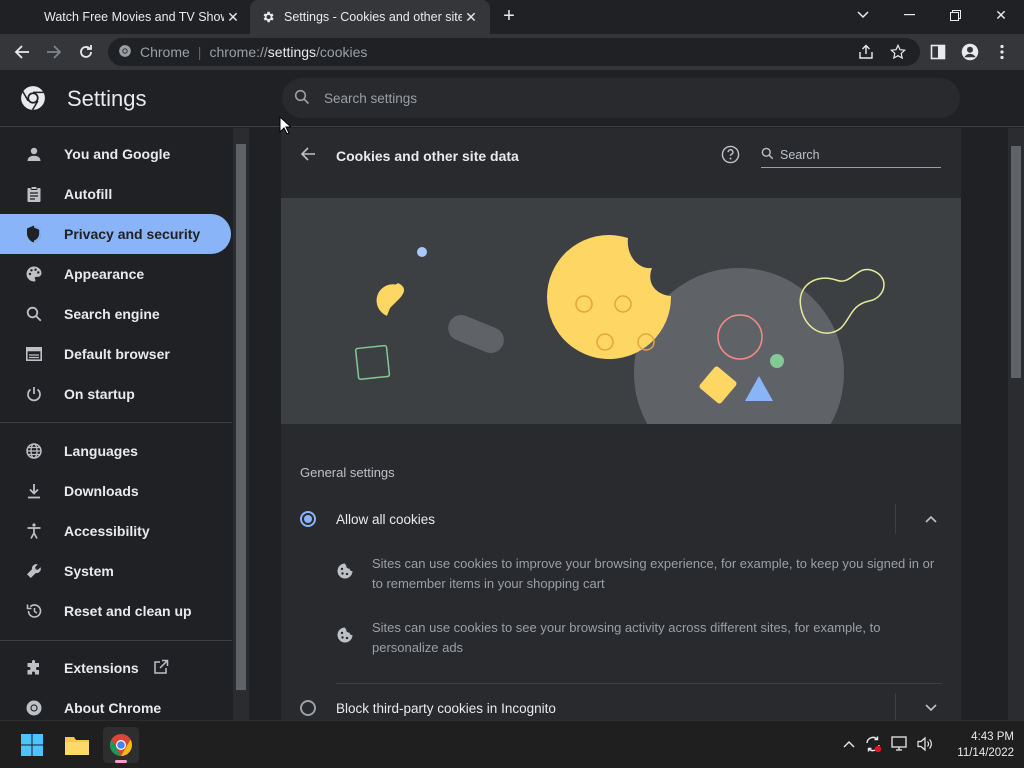 The image size is (1024, 768). I want to click on restore-window-icon, so click(955, 15).